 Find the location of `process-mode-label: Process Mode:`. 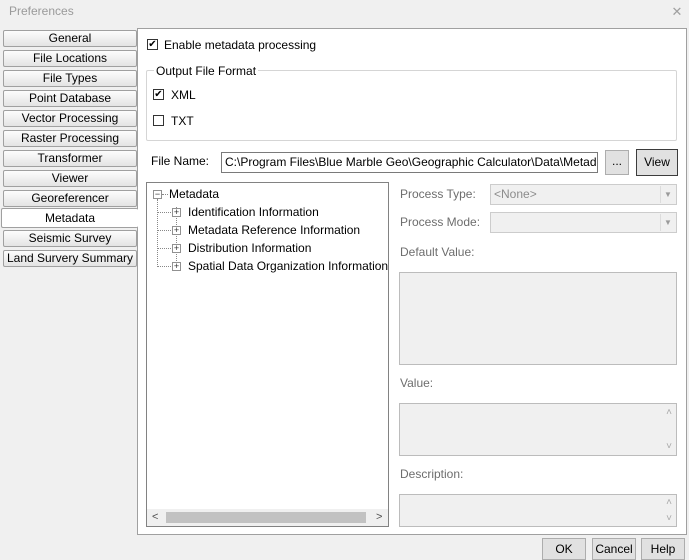

process-mode-label: Process Mode: is located at coordinates (440, 222).